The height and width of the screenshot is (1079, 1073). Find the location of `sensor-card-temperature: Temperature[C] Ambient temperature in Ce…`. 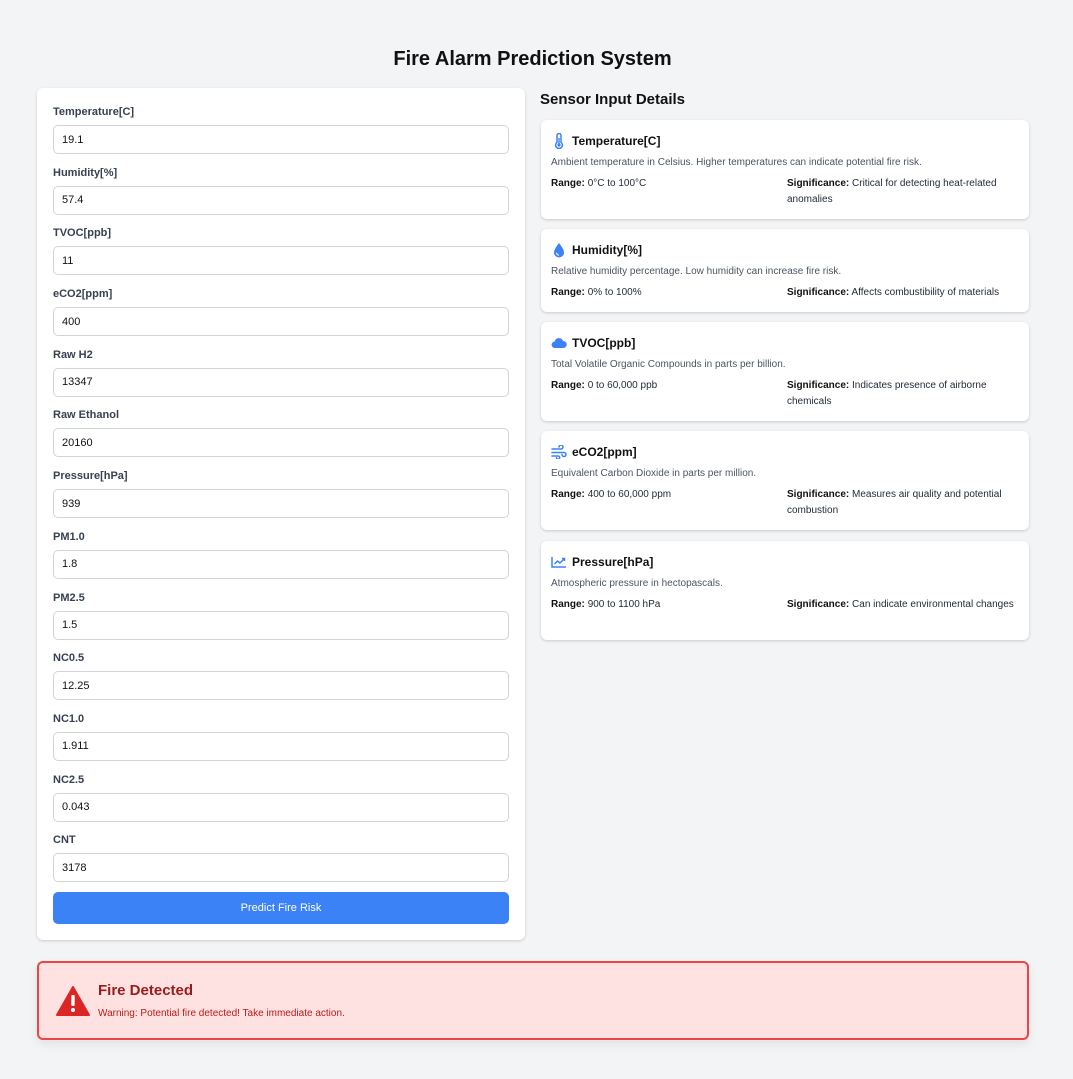

sensor-card-temperature: Temperature[C] Ambient temperature in Ce… is located at coordinates (785, 169).